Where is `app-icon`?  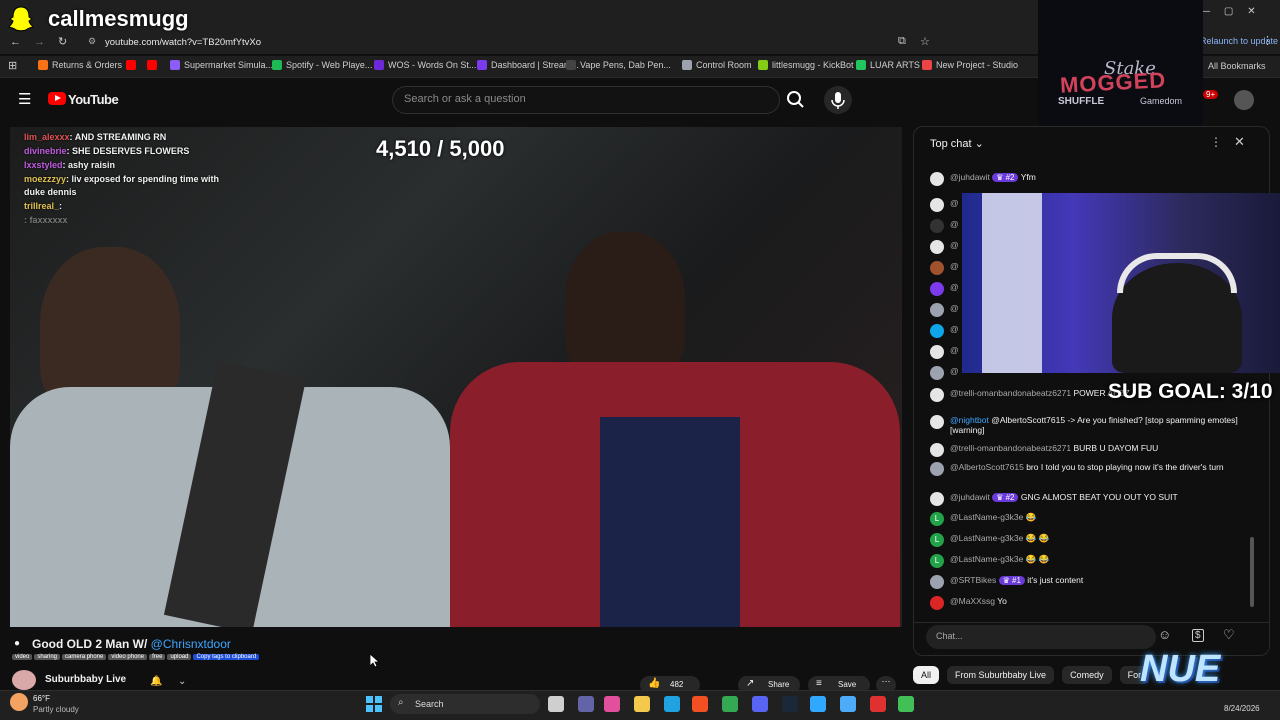
app-icon is located at coordinates (906, 704).